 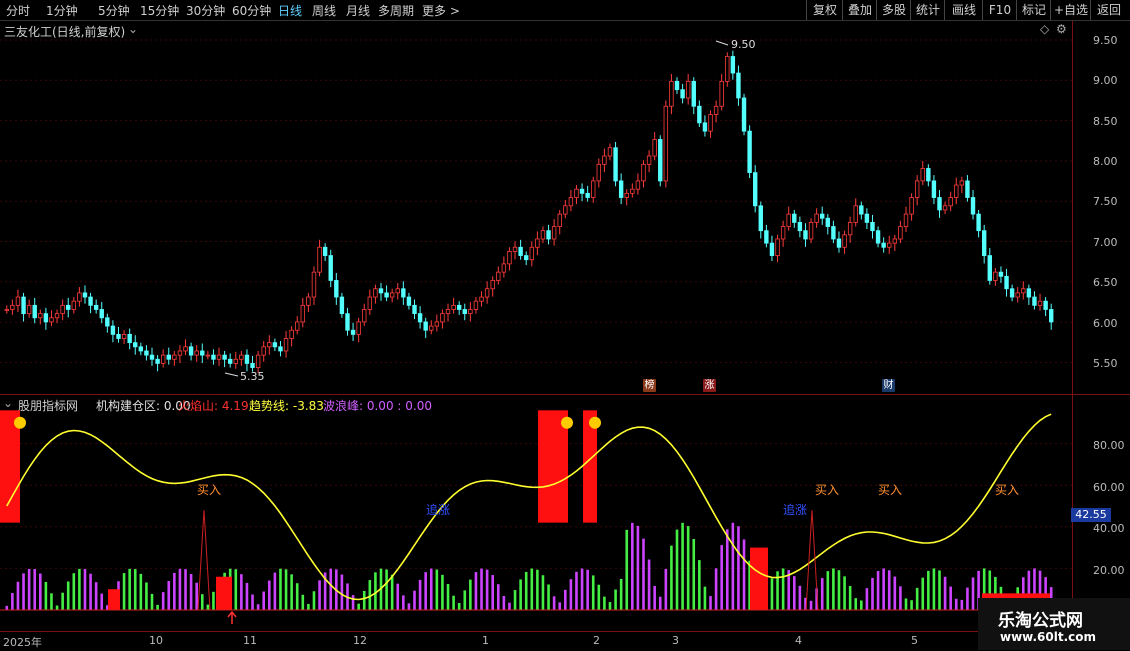 I want to click on draw-line-button: 画线, so click(x=963, y=10).